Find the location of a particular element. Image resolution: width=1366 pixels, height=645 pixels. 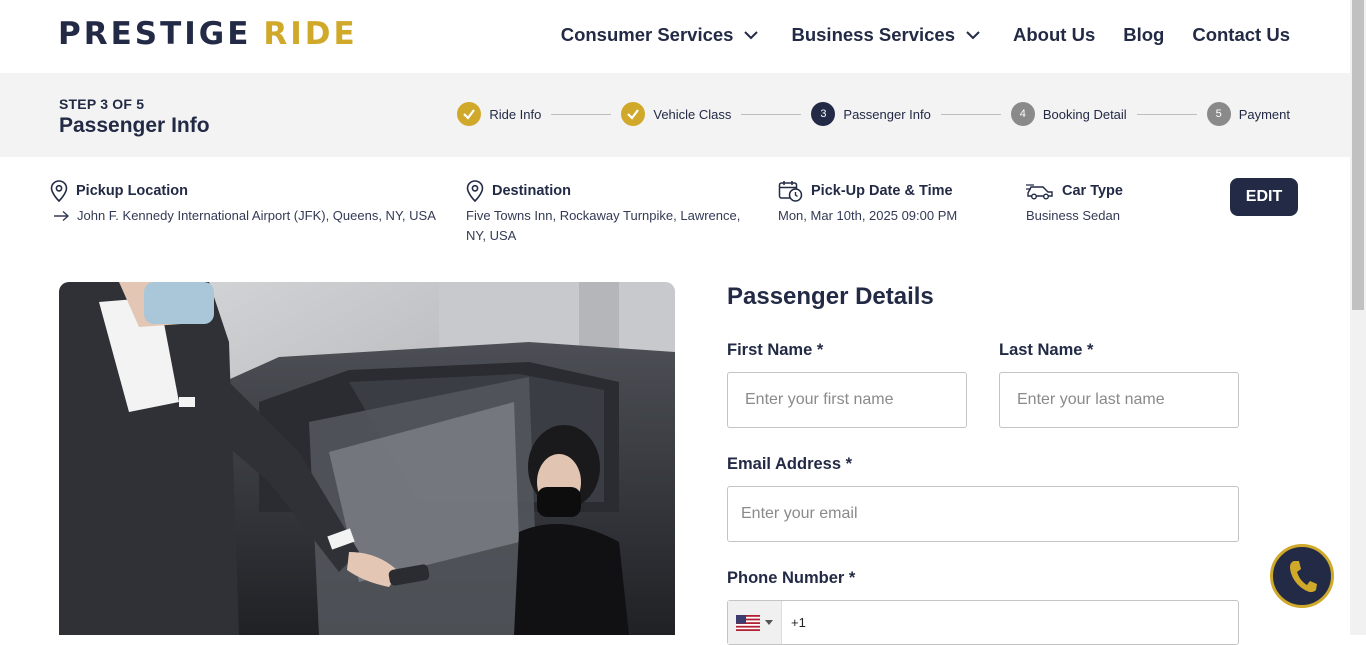

step-title: Passenger Info is located at coordinates (134, 125).